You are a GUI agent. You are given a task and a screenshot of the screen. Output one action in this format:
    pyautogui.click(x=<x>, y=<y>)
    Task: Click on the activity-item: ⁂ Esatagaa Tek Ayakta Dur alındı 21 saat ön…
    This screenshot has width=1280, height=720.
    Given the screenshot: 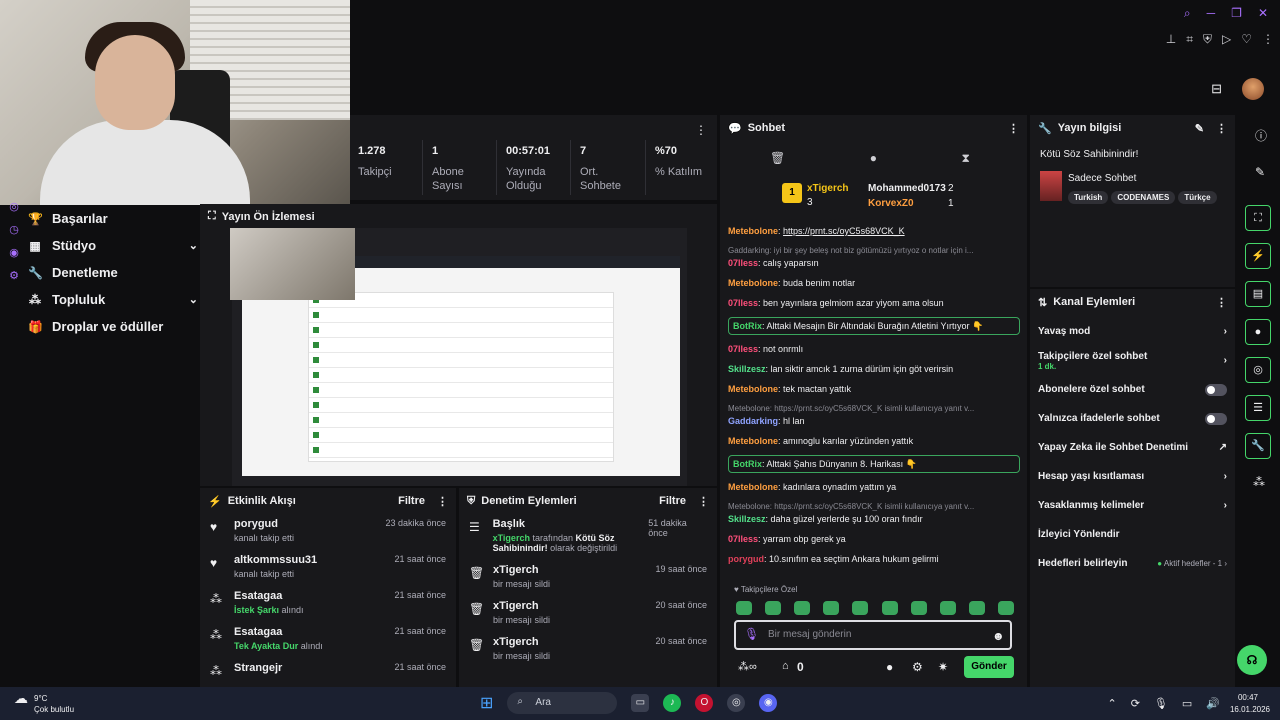 What is the action you would take?
    pyautogui.click(x=328, y=640)
    